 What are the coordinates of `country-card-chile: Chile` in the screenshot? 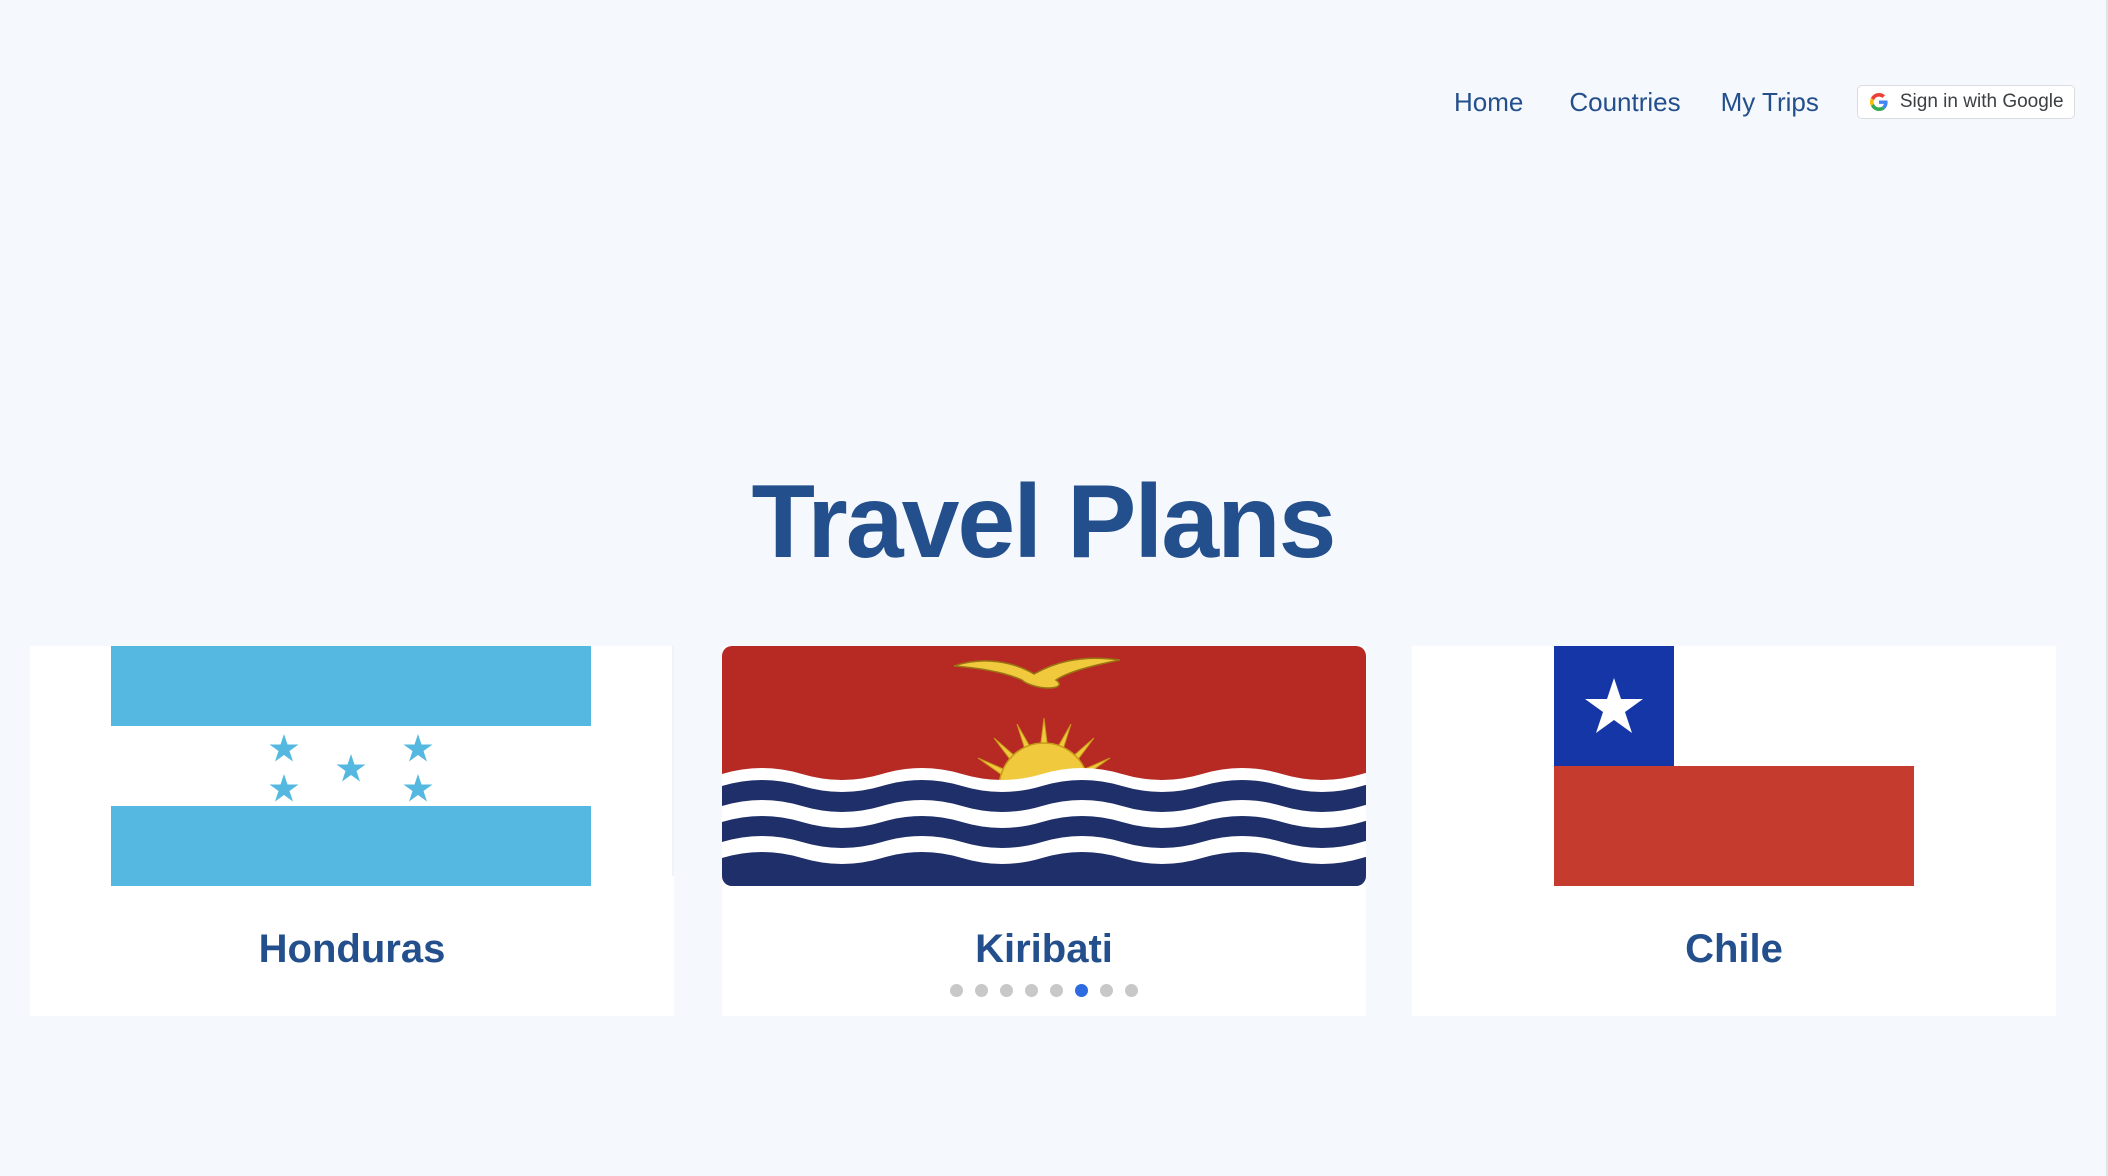 It's located at (1734, 831).